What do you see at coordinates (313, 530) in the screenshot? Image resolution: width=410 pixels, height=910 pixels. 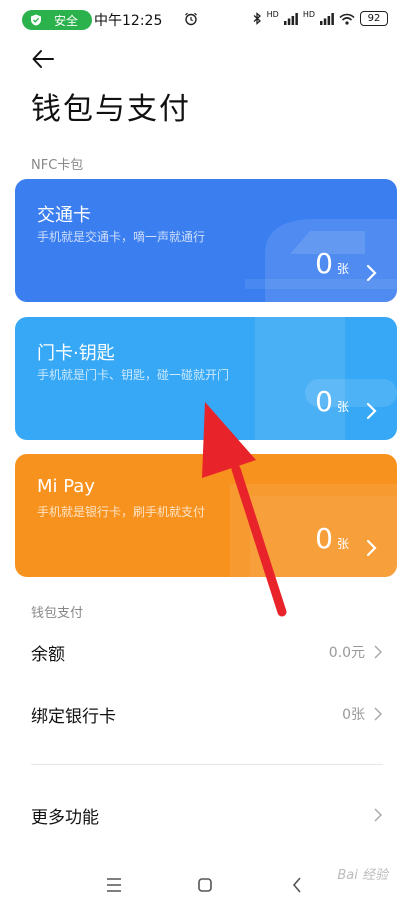 I see `bank-card-decoration` at bounding box center [313, 530].